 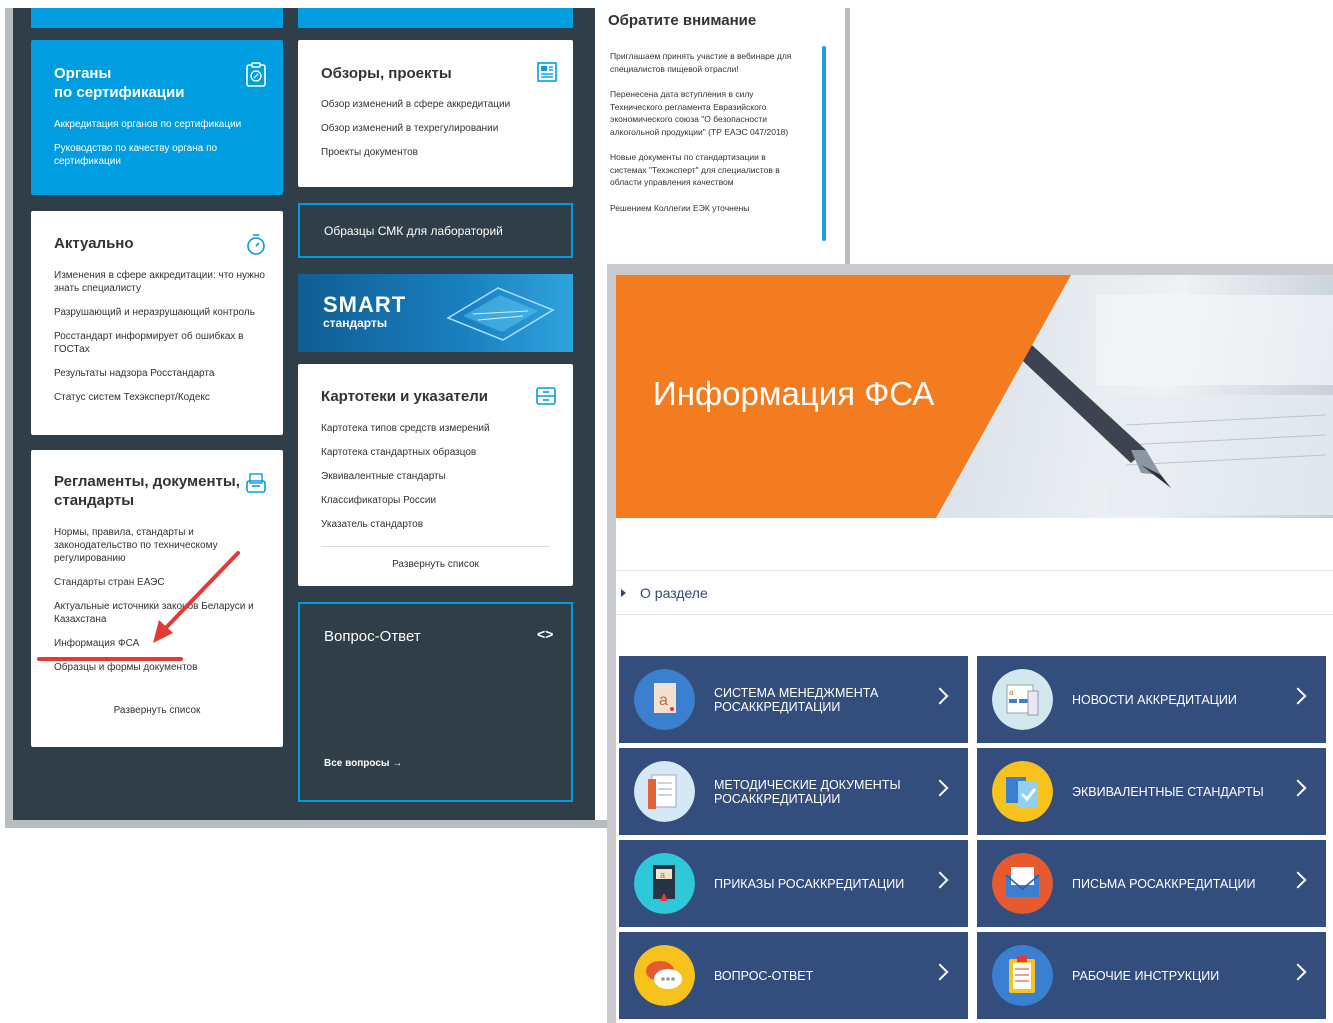 What do you see at coordinates (1022, 791) in the screenshot?
I see `check-docs-icon` at bounding box center [1022, 791].